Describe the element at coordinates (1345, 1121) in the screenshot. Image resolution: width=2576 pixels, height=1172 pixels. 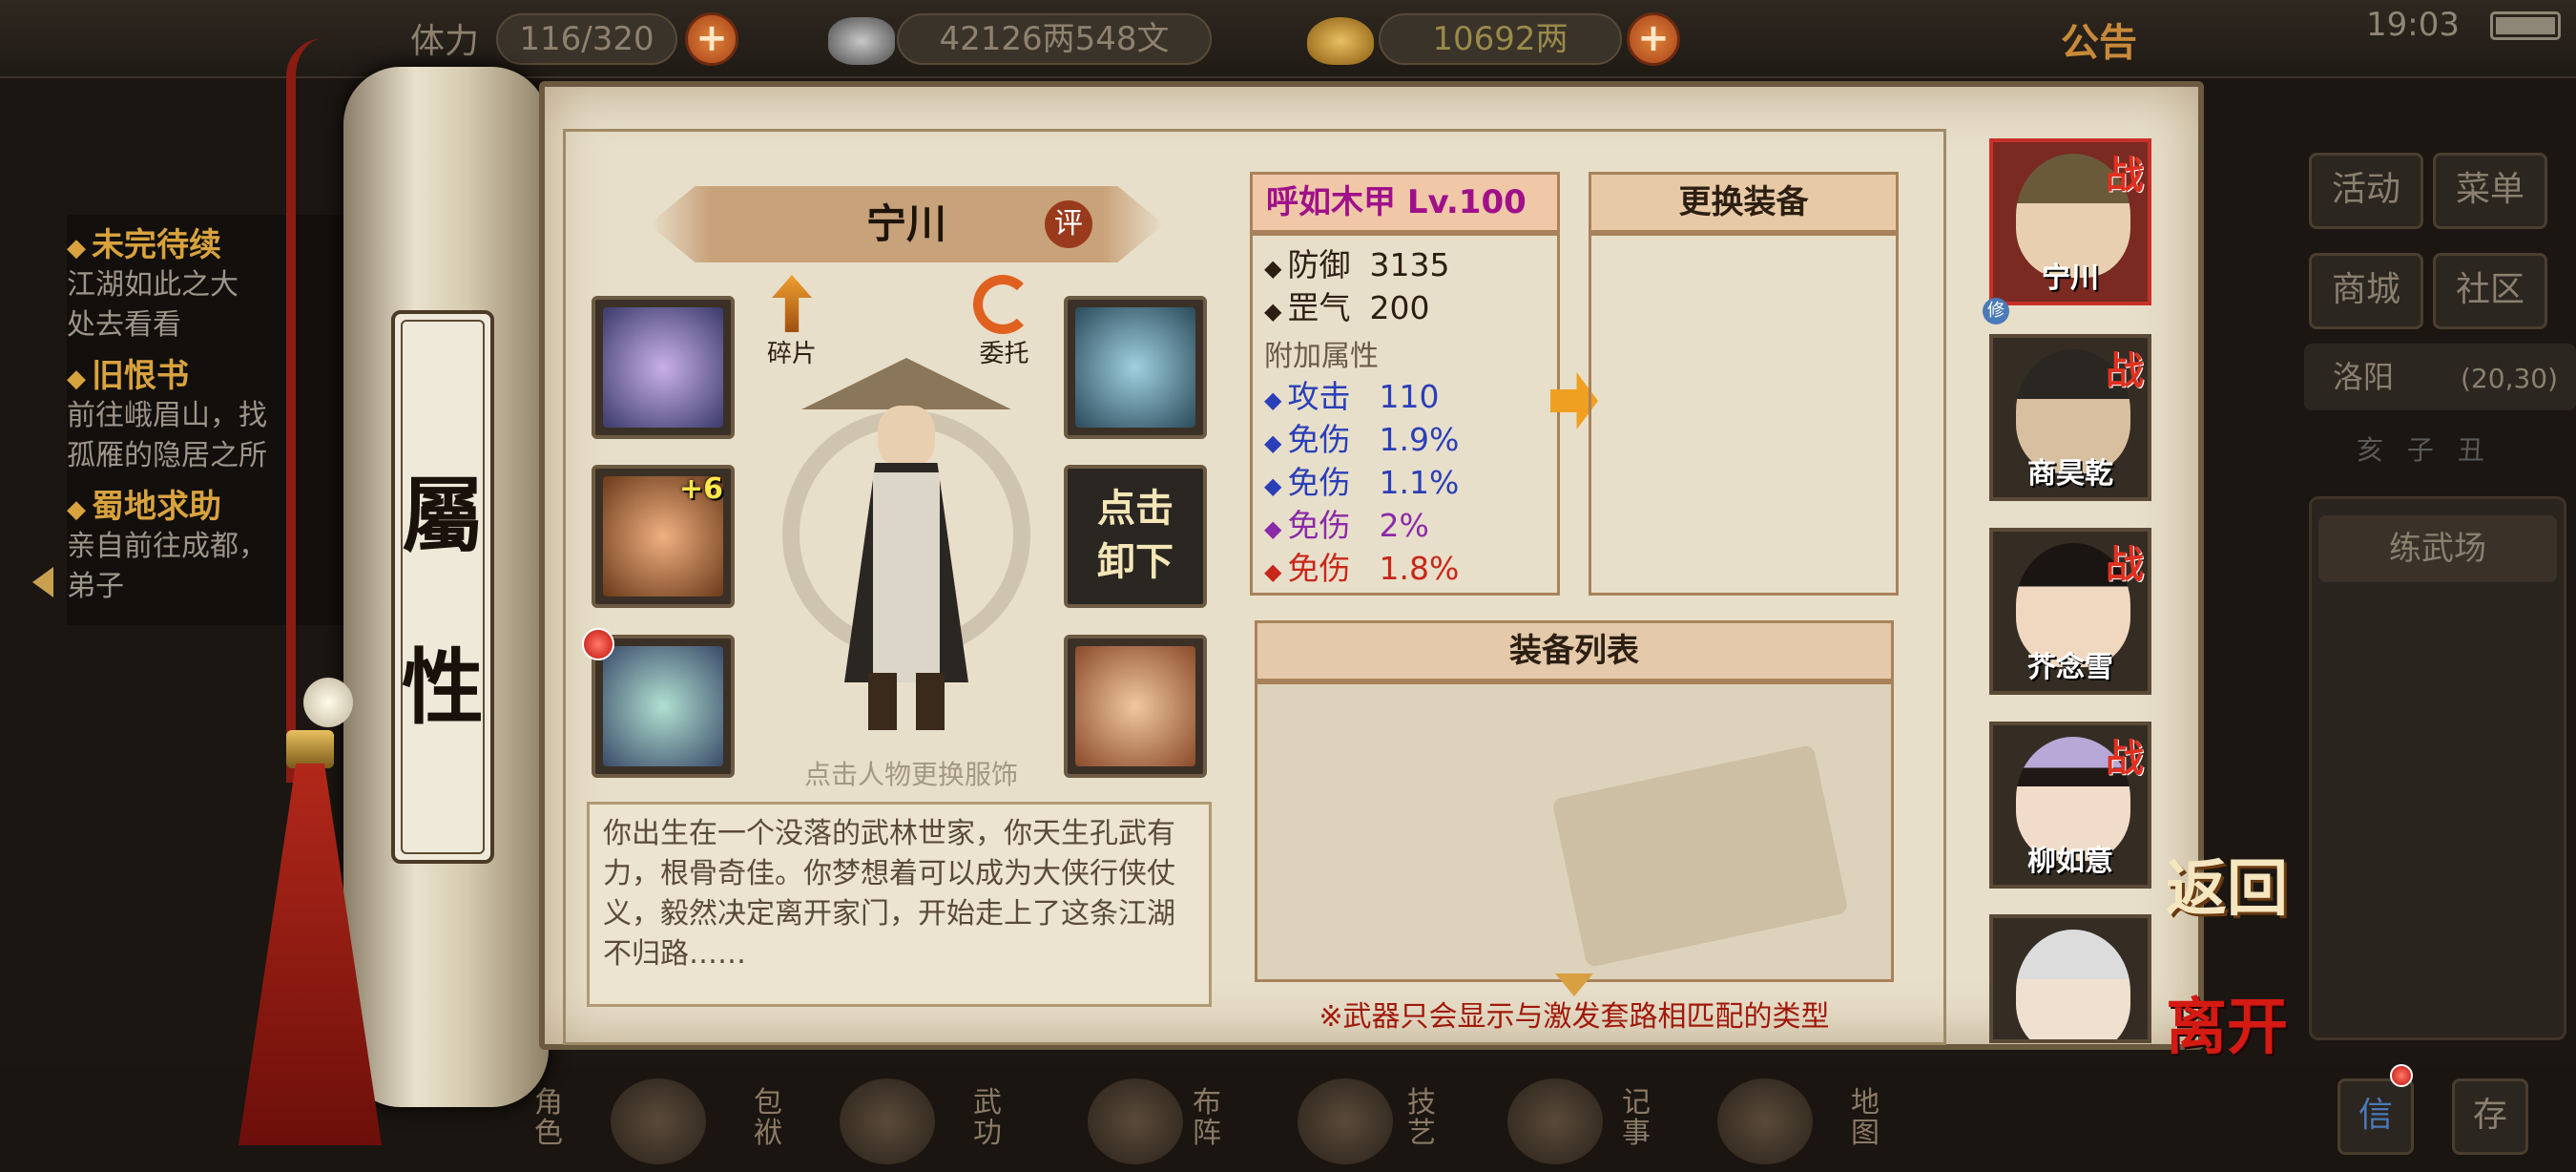
I see `skill-icon` at that location.